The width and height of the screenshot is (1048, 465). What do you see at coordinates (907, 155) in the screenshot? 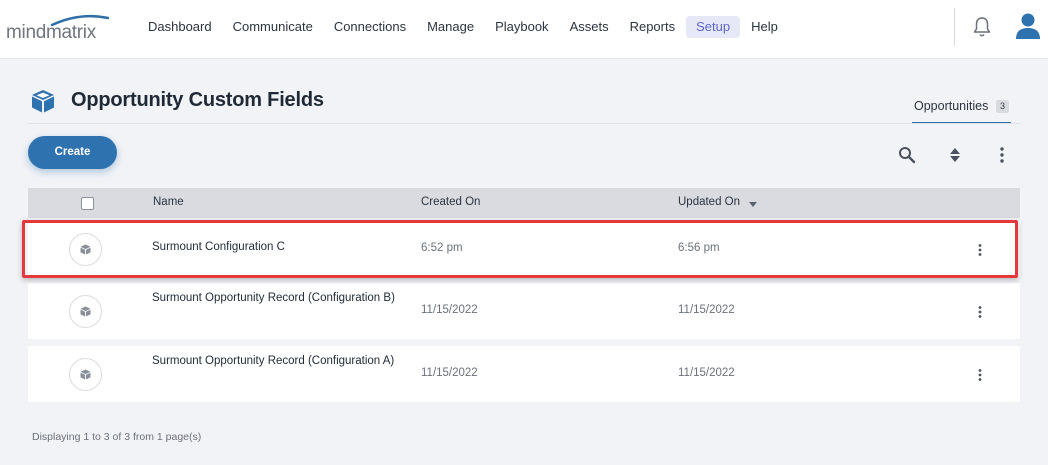
I see `search-icon` at bounding box center [907, 155].